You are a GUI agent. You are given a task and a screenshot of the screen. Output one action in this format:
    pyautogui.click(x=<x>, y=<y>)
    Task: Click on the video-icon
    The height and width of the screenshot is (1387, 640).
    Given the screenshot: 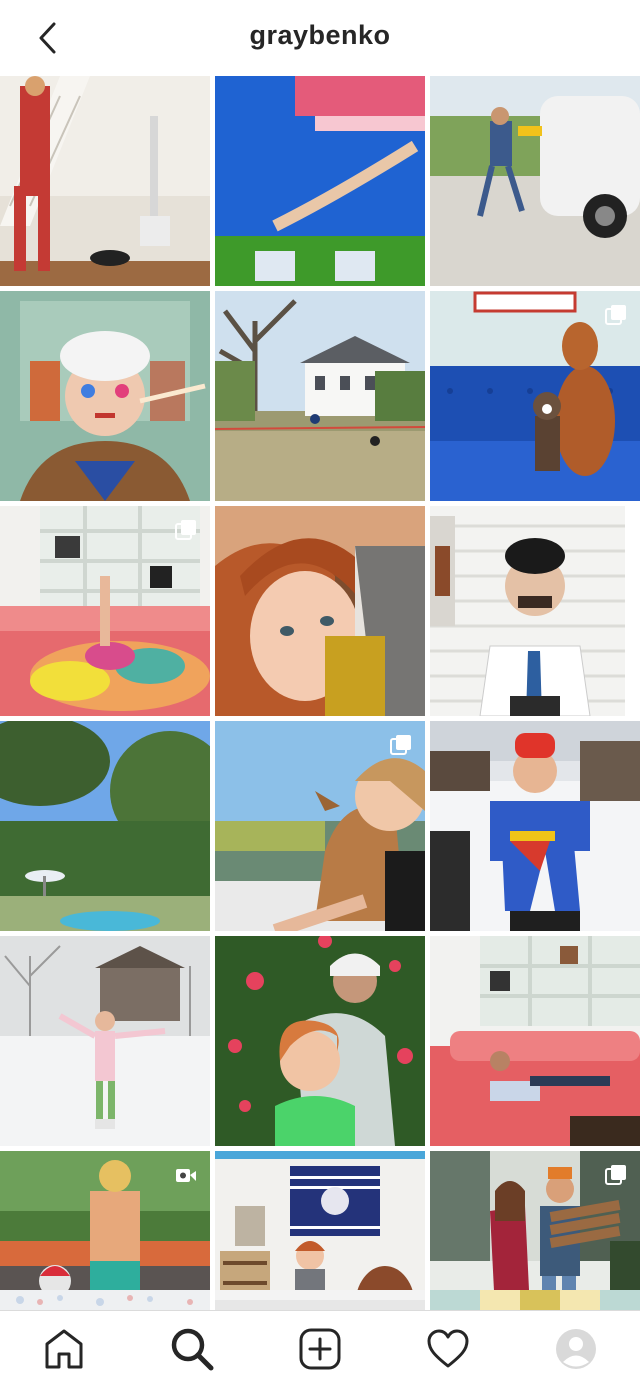 What is the action you would take?
    pyautogui.click(x=186, y=1175)
    